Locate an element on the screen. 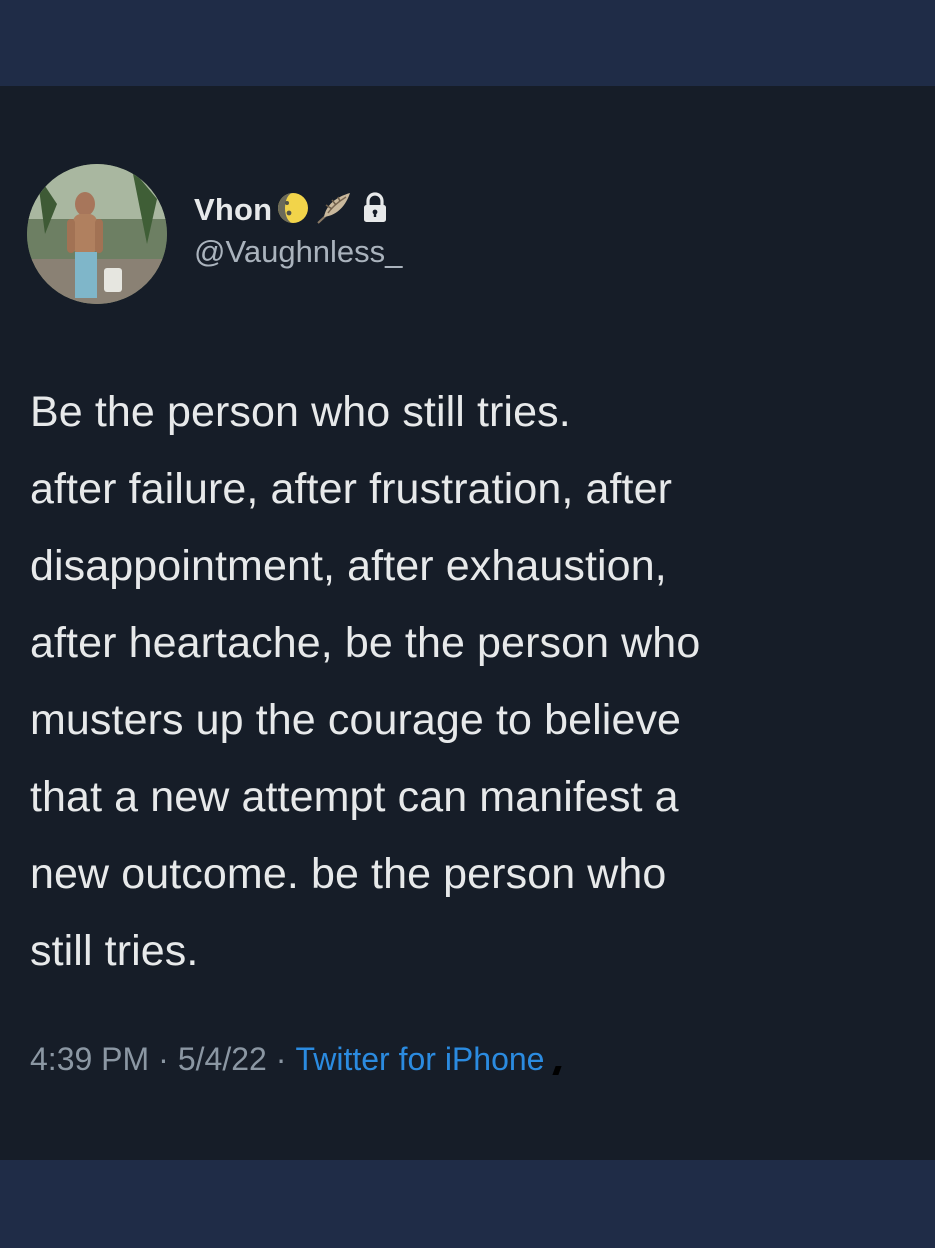 The width and height of the screenshot is (935, 1248). lock-icon is located at coordinates (375, 210).